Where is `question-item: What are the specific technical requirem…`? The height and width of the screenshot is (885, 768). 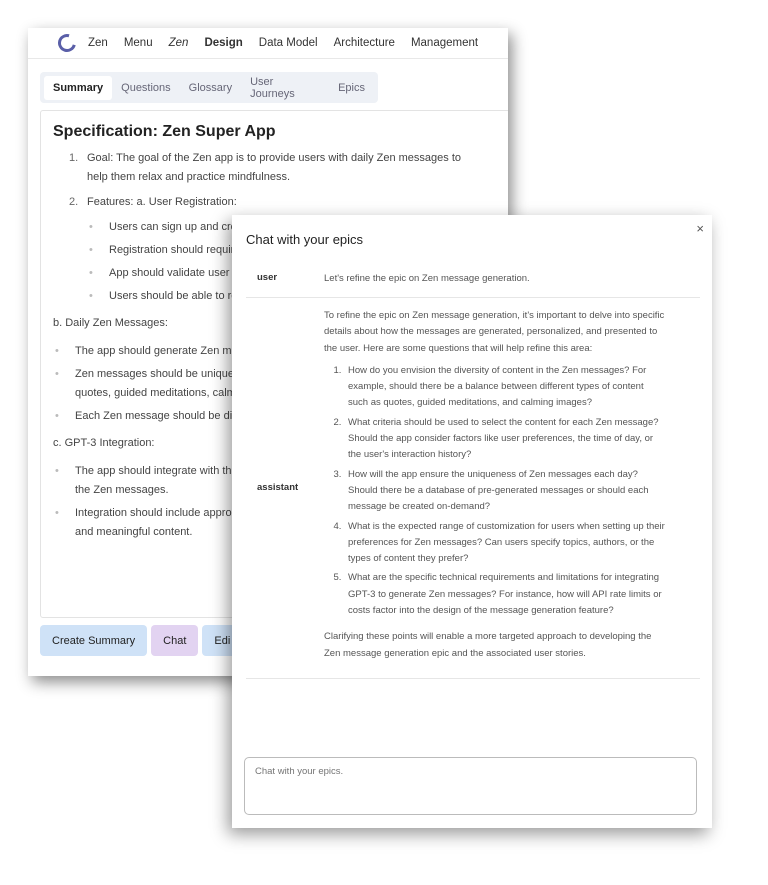 question-item: What are the specific technical requirem… is located at coordinates (505, 594).